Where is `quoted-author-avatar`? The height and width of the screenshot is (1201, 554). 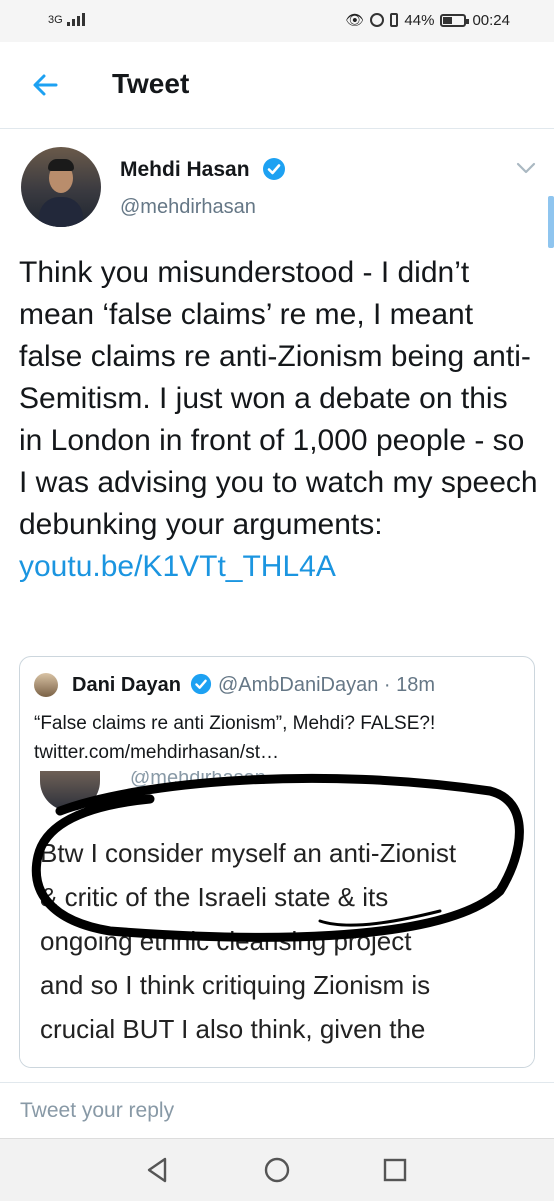 quoted-author-avatar is located at coordinates (46, 685).